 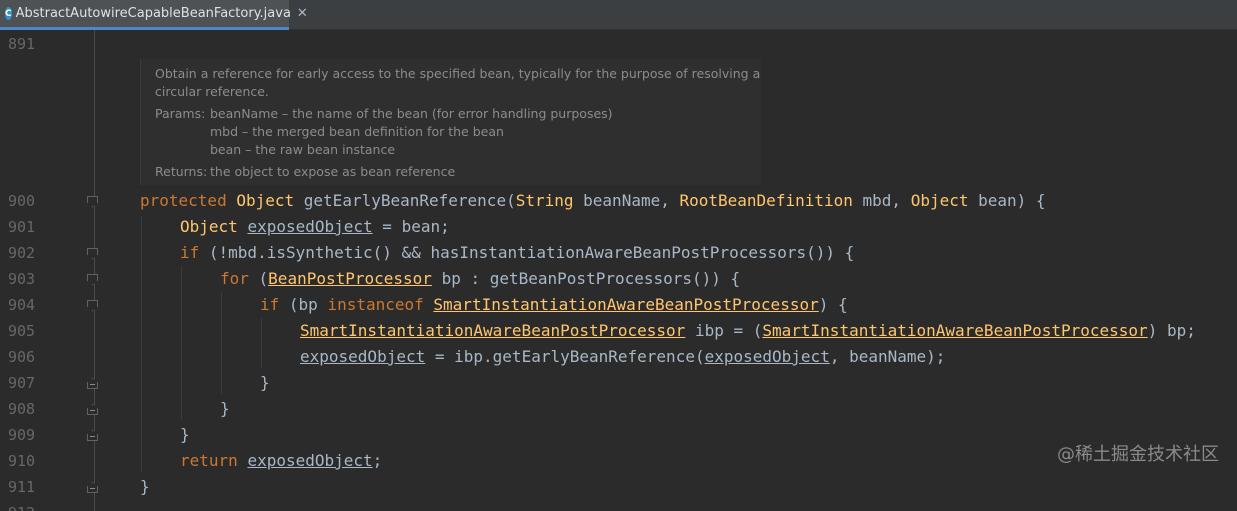 I want to click on code-line-909: }, so click(x=185, y=435).